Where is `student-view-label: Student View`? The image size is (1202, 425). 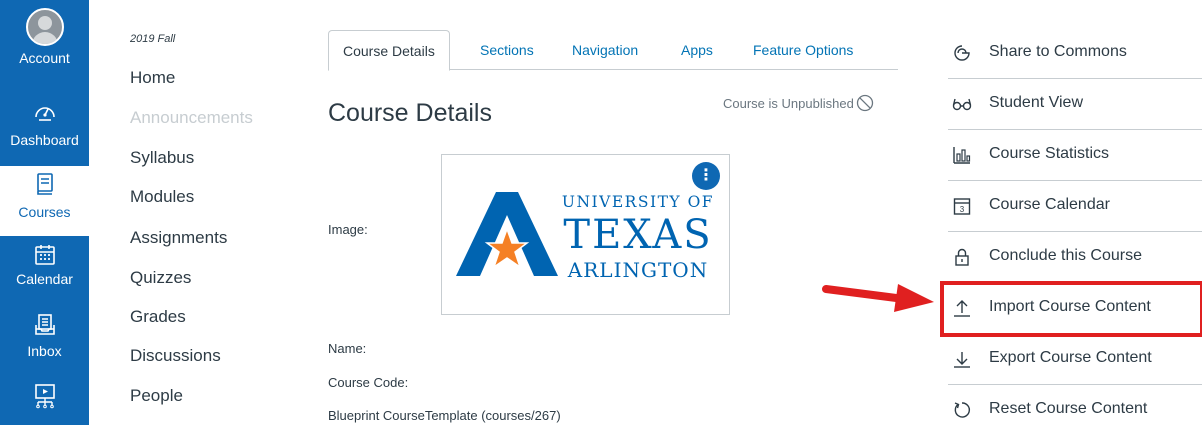 student-view-label: Student View is located at coordinates (1036, 102).